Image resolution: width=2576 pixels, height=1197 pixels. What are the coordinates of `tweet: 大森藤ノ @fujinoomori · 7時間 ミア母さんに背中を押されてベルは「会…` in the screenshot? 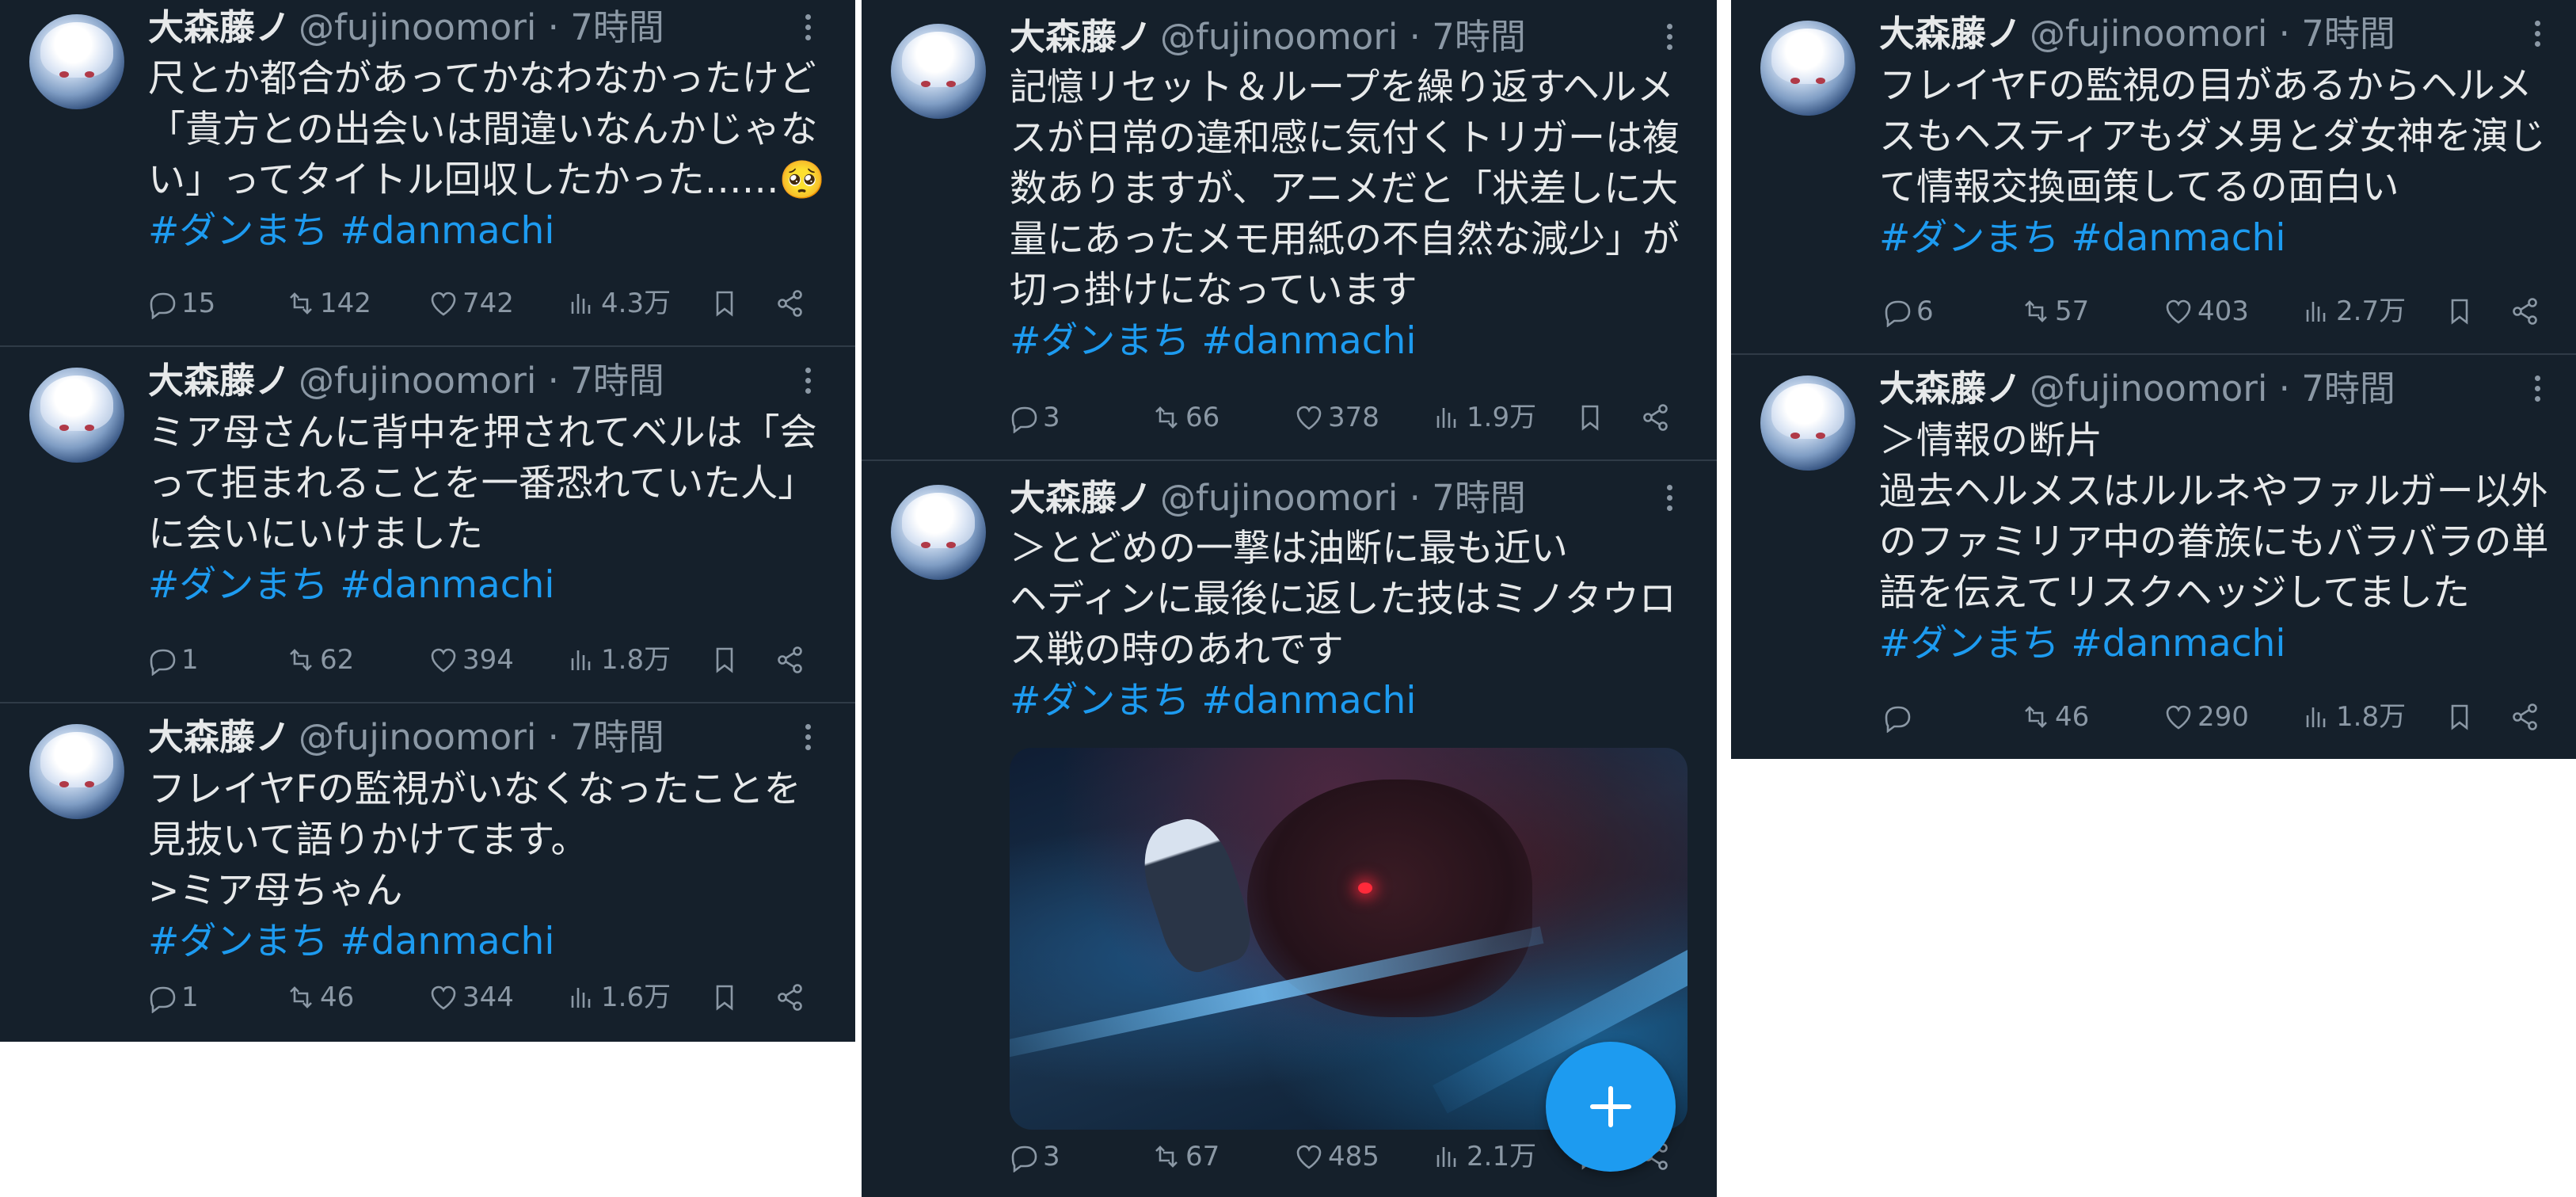 It's located at (427, 525).